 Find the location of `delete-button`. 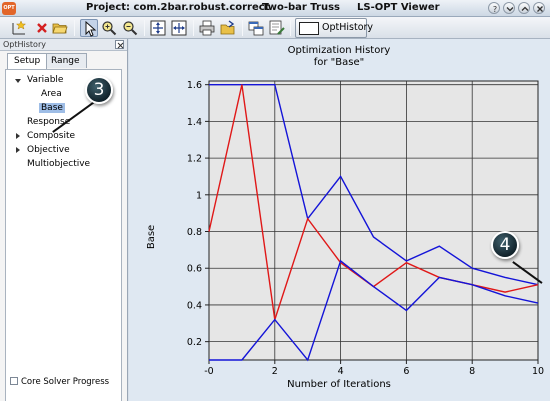

delete-button is located at coordinates (42, 28).